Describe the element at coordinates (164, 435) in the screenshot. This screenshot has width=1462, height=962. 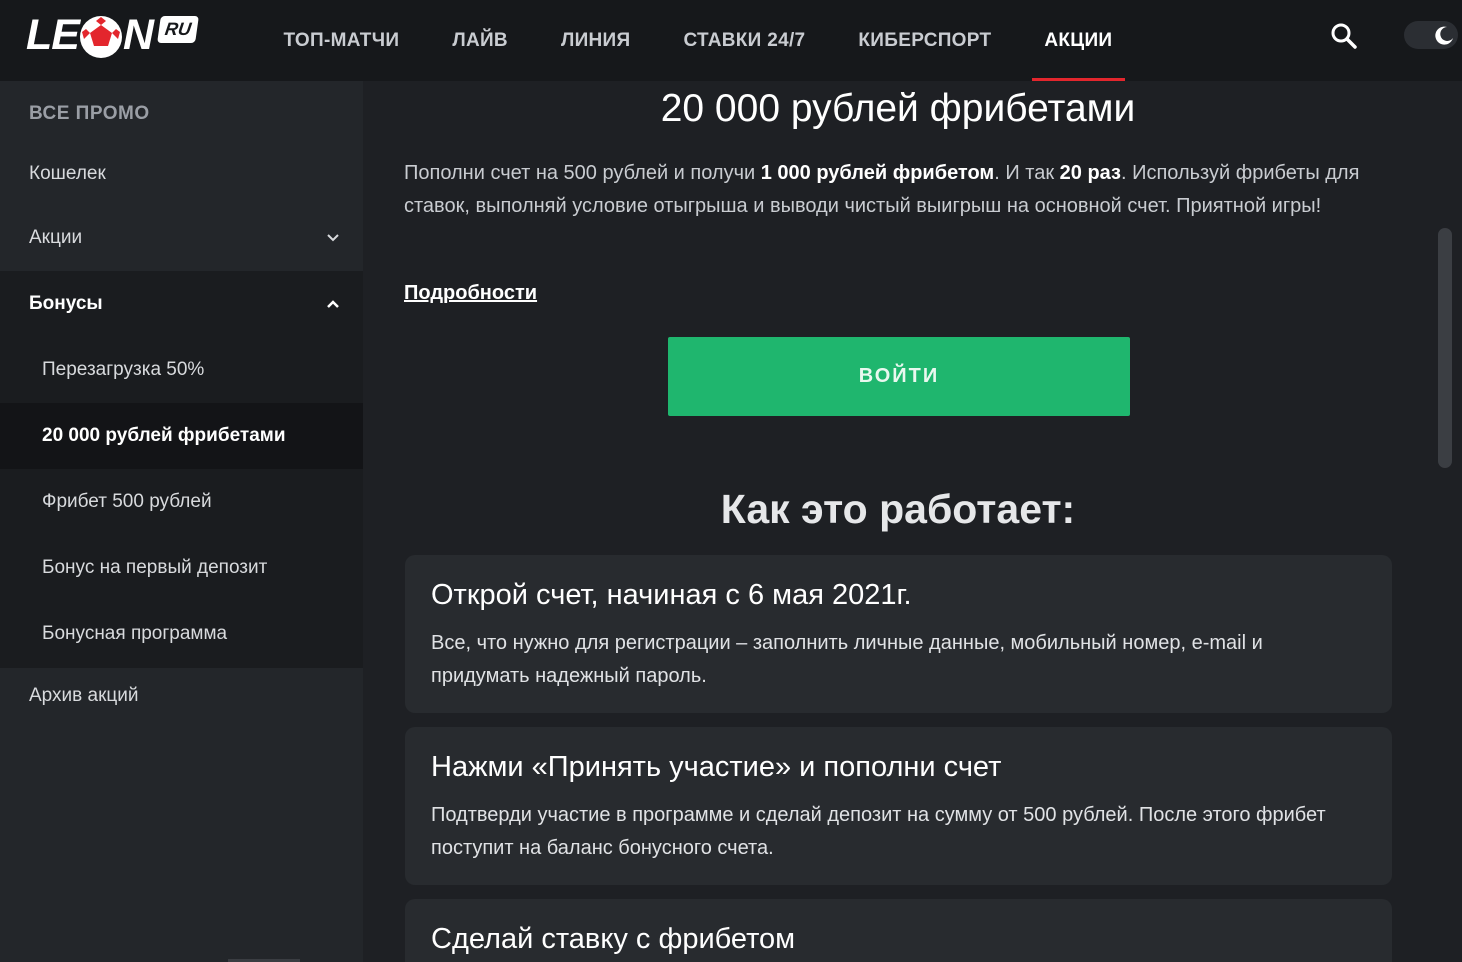
I see `sidebar-subitem-label: 20 000 рублей фрибетами` at that location.